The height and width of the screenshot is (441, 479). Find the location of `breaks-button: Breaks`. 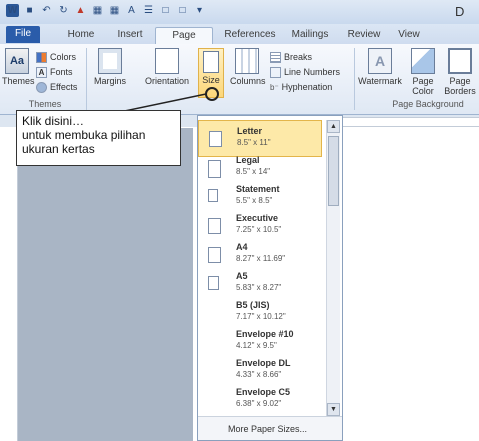

breaks-button: Breaks is located at coordinates (291, 57).